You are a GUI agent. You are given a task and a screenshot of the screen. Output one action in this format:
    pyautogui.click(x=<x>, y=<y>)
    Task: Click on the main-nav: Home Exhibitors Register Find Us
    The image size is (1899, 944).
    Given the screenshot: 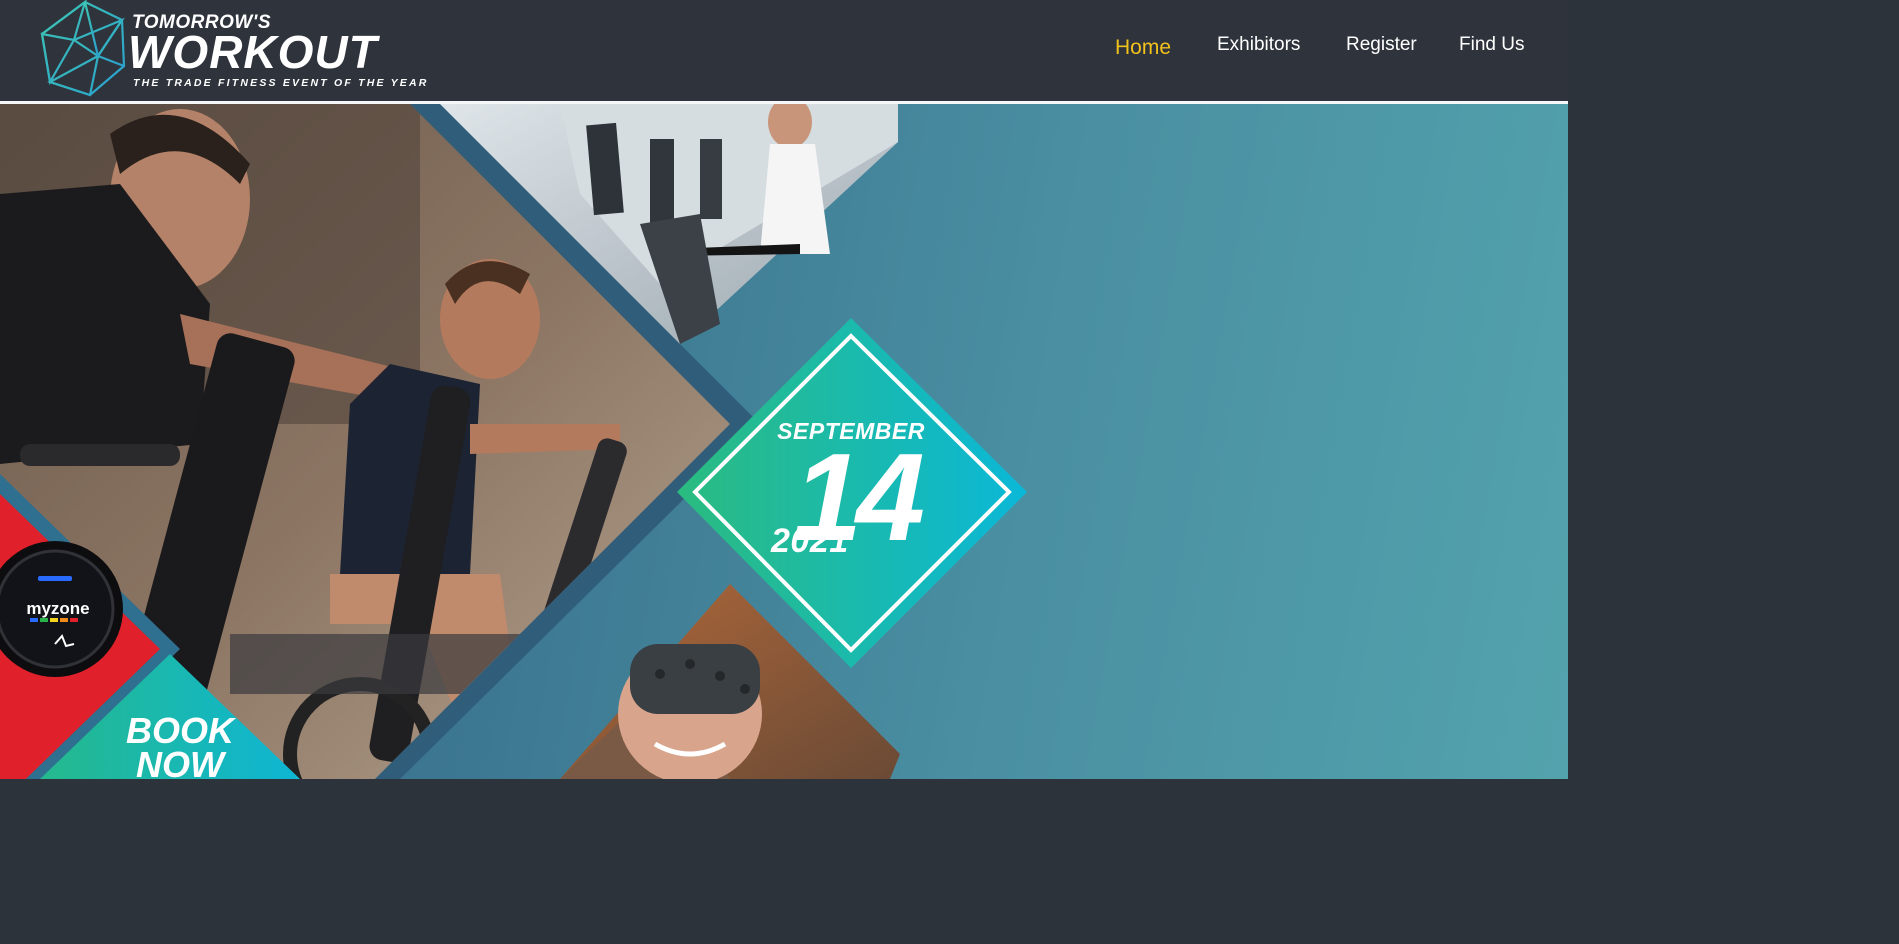 What is the action you would take?
    pyautogui.click(x=1288, y=50)
    